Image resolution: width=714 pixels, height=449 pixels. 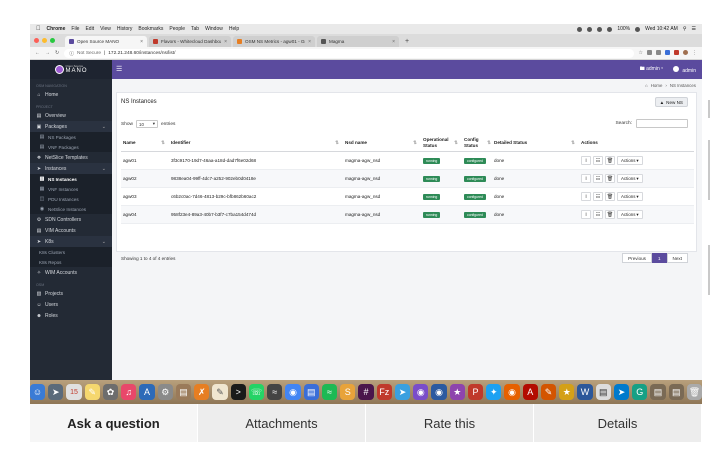 What do you see at coordinates (641, 53) in the screenshot?
I see `star-icon: ☆` at bounding box center [641, 53].